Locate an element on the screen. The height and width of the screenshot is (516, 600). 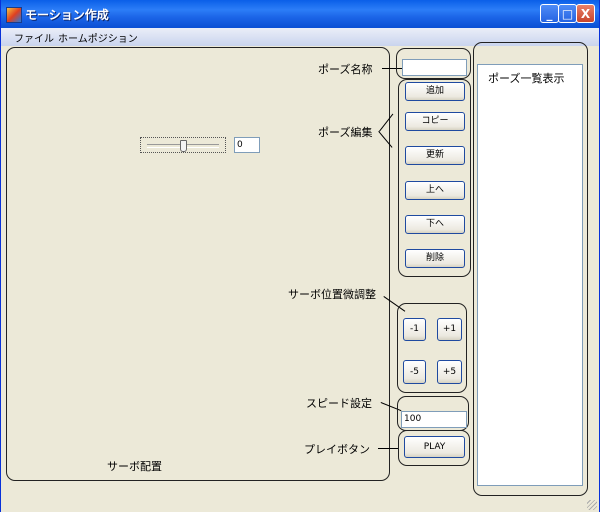
speed-input: 100 is located at coordinates (434, 419).